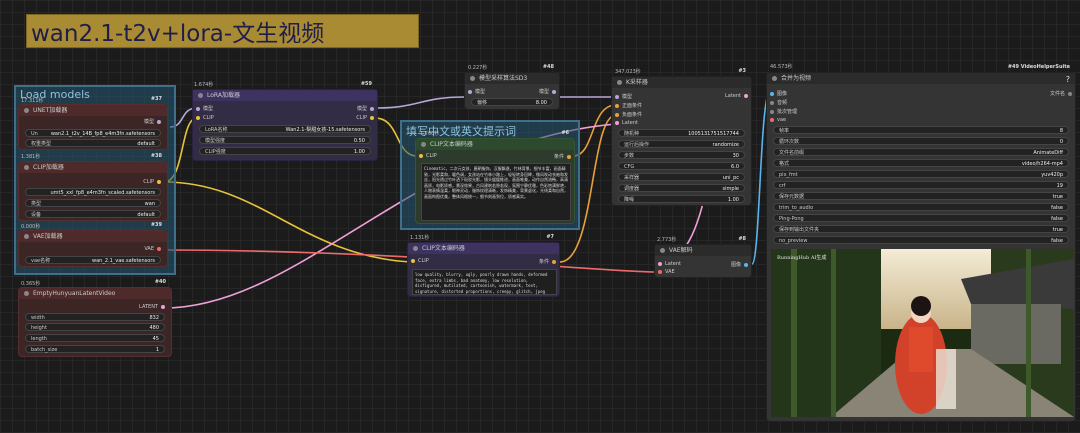  I want to click on widget-ping-pong: Ping-Pong false, so click(921, 218).